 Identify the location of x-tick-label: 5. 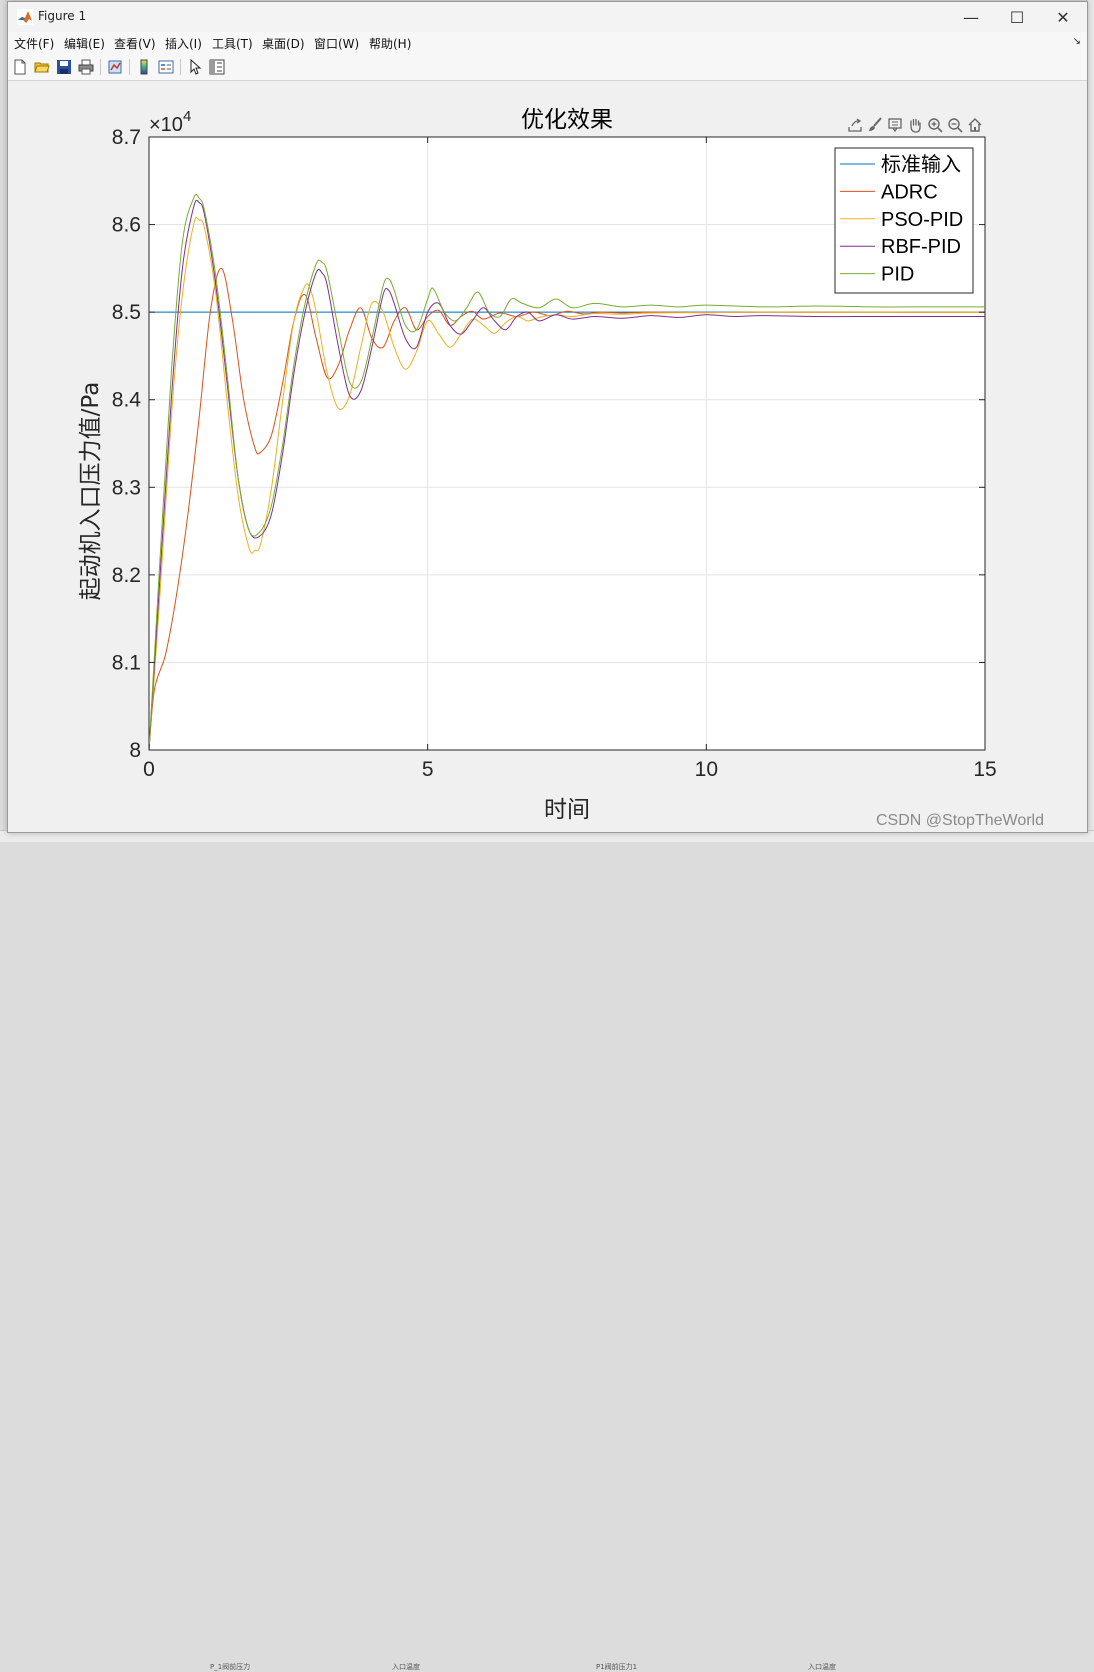
(428, 769).